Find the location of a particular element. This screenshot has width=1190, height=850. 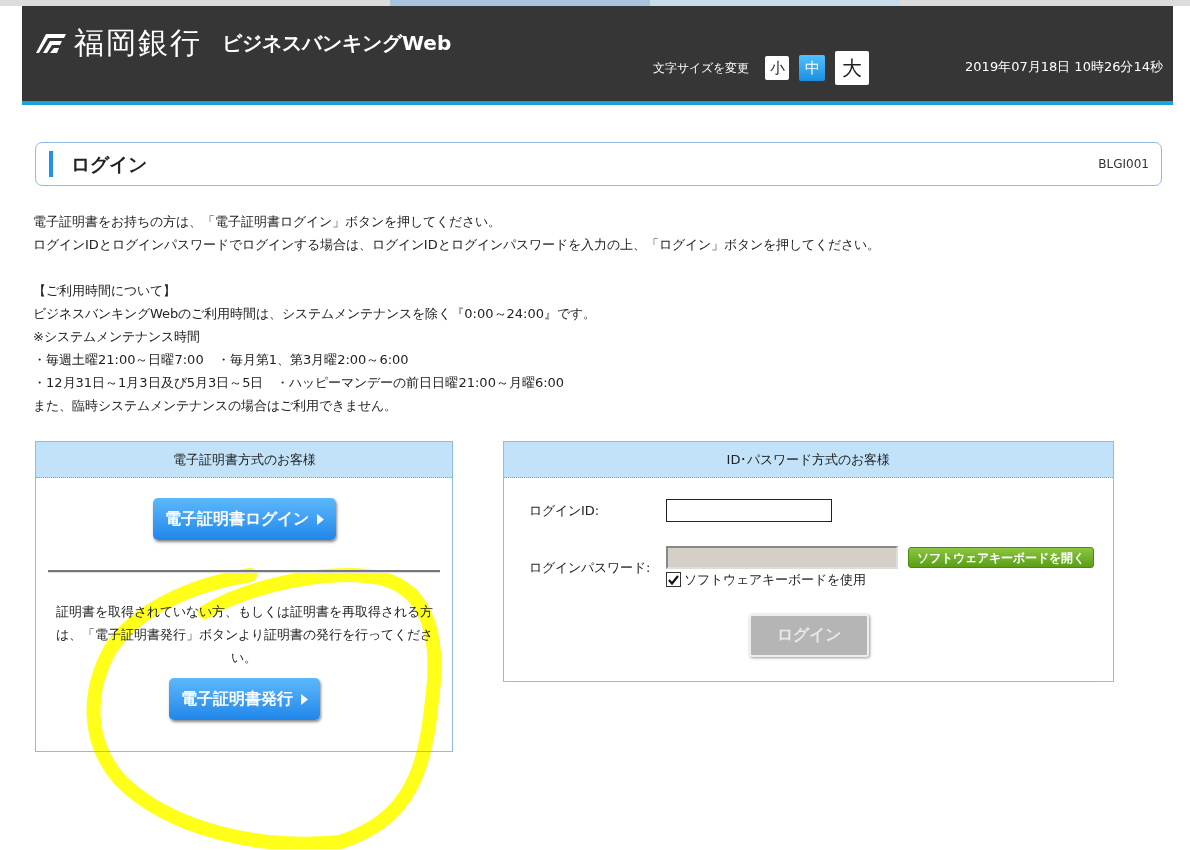

bank-logo-icon is located at coordinates (50, 43).